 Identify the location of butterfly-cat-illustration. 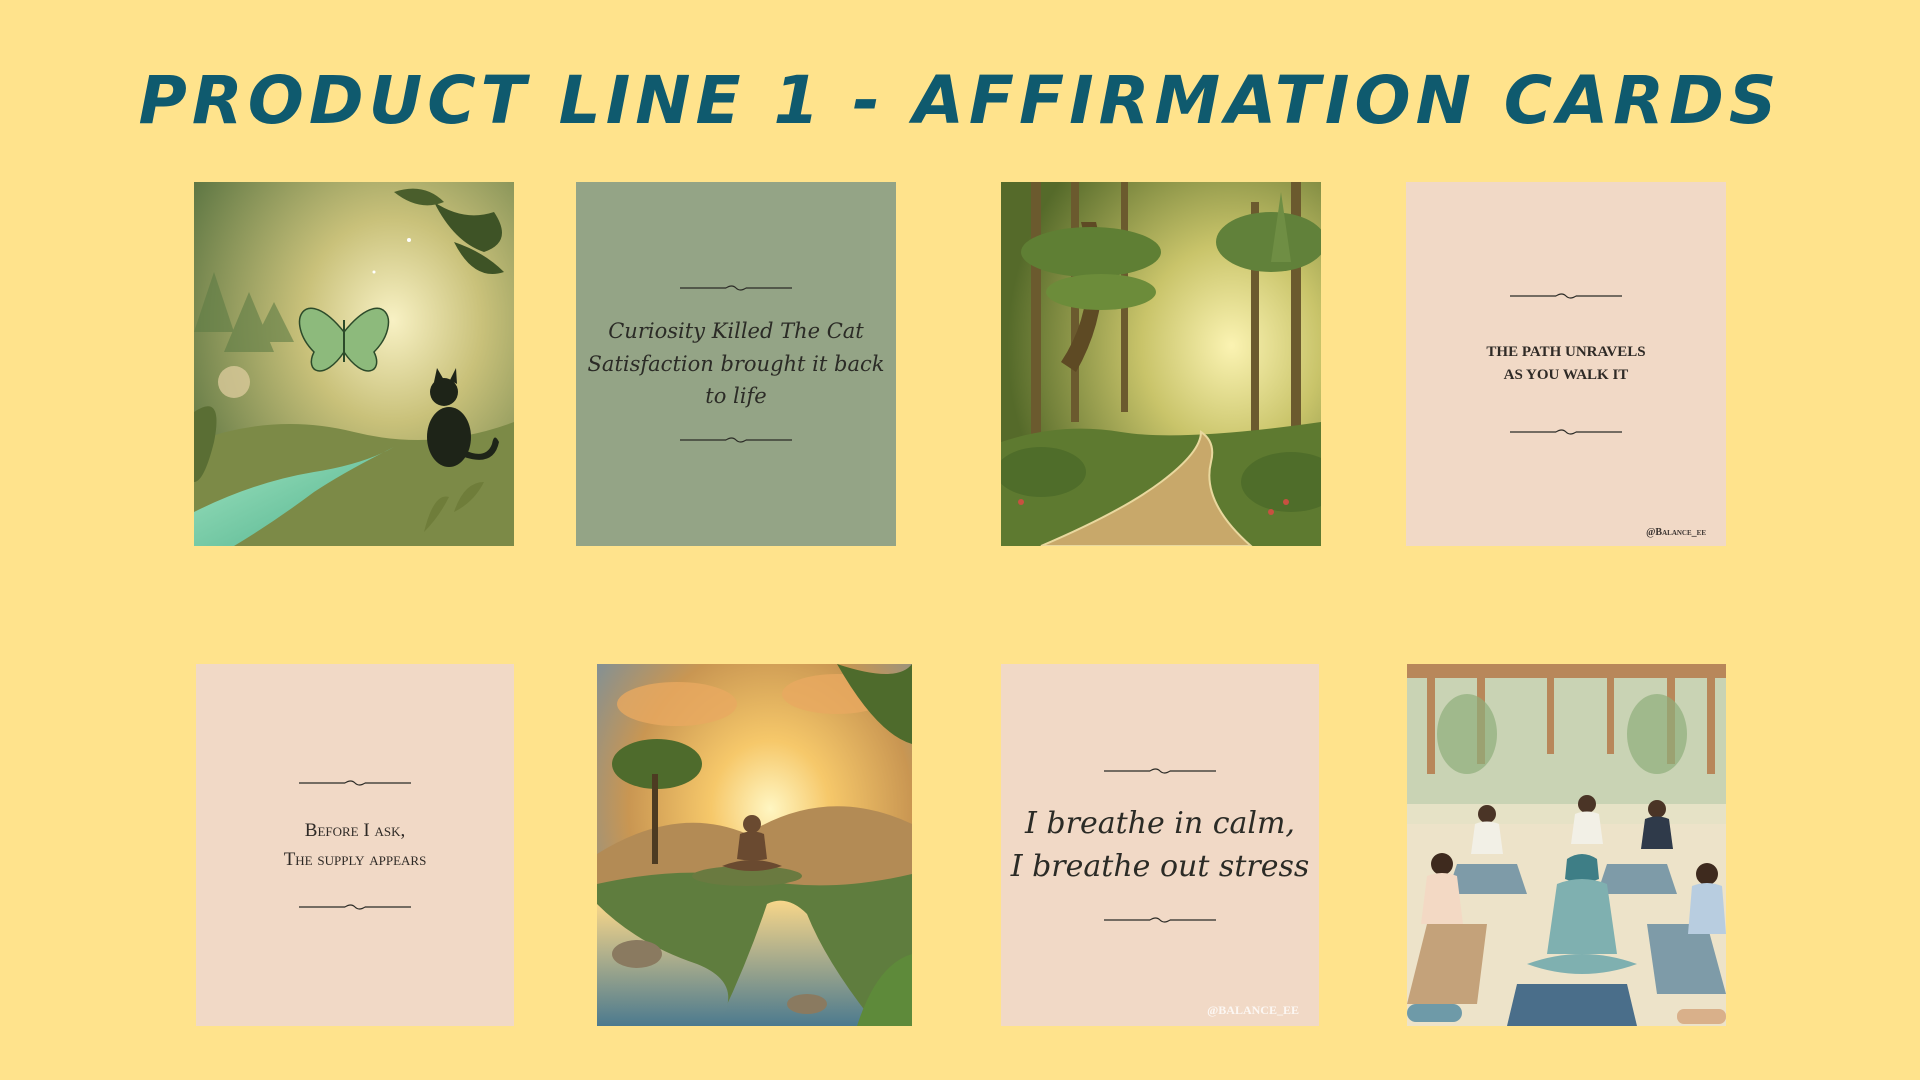
(354, 364).